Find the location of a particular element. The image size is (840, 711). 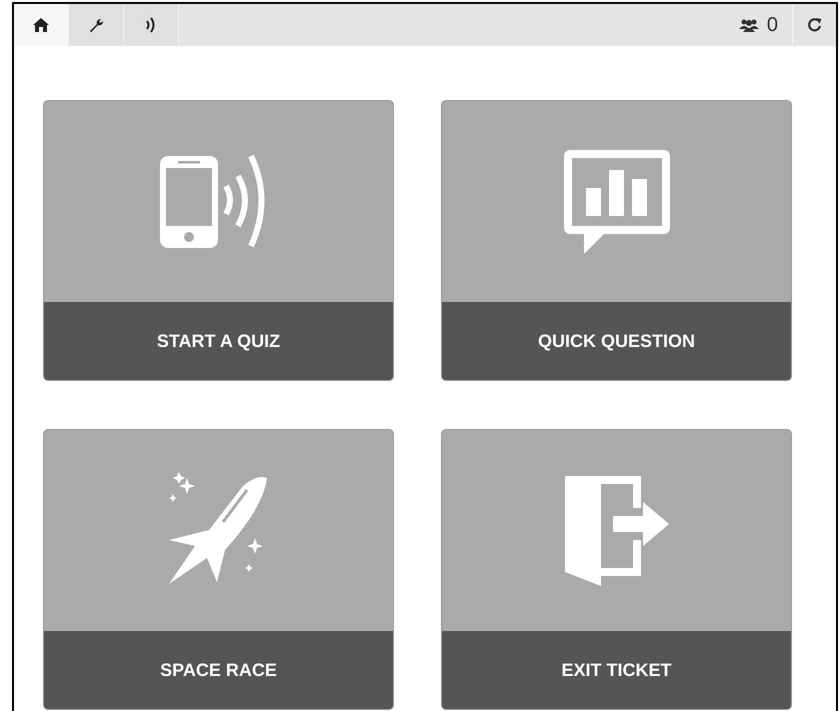

signal-icon is located at coordinates (151, 25).